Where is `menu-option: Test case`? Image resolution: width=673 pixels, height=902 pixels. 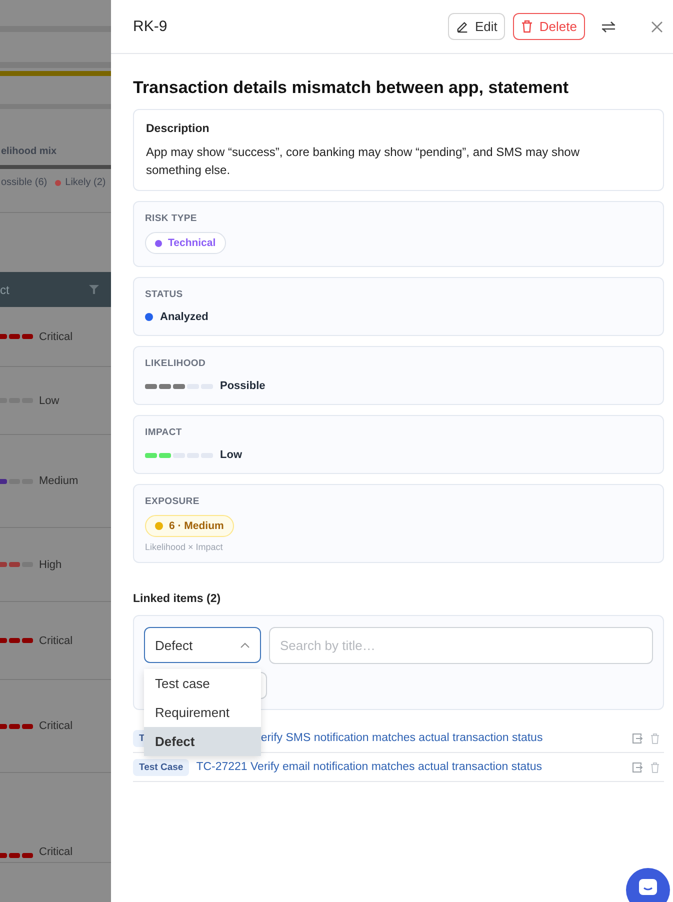
menu-option: Test case is located at coordinates (202, 683).